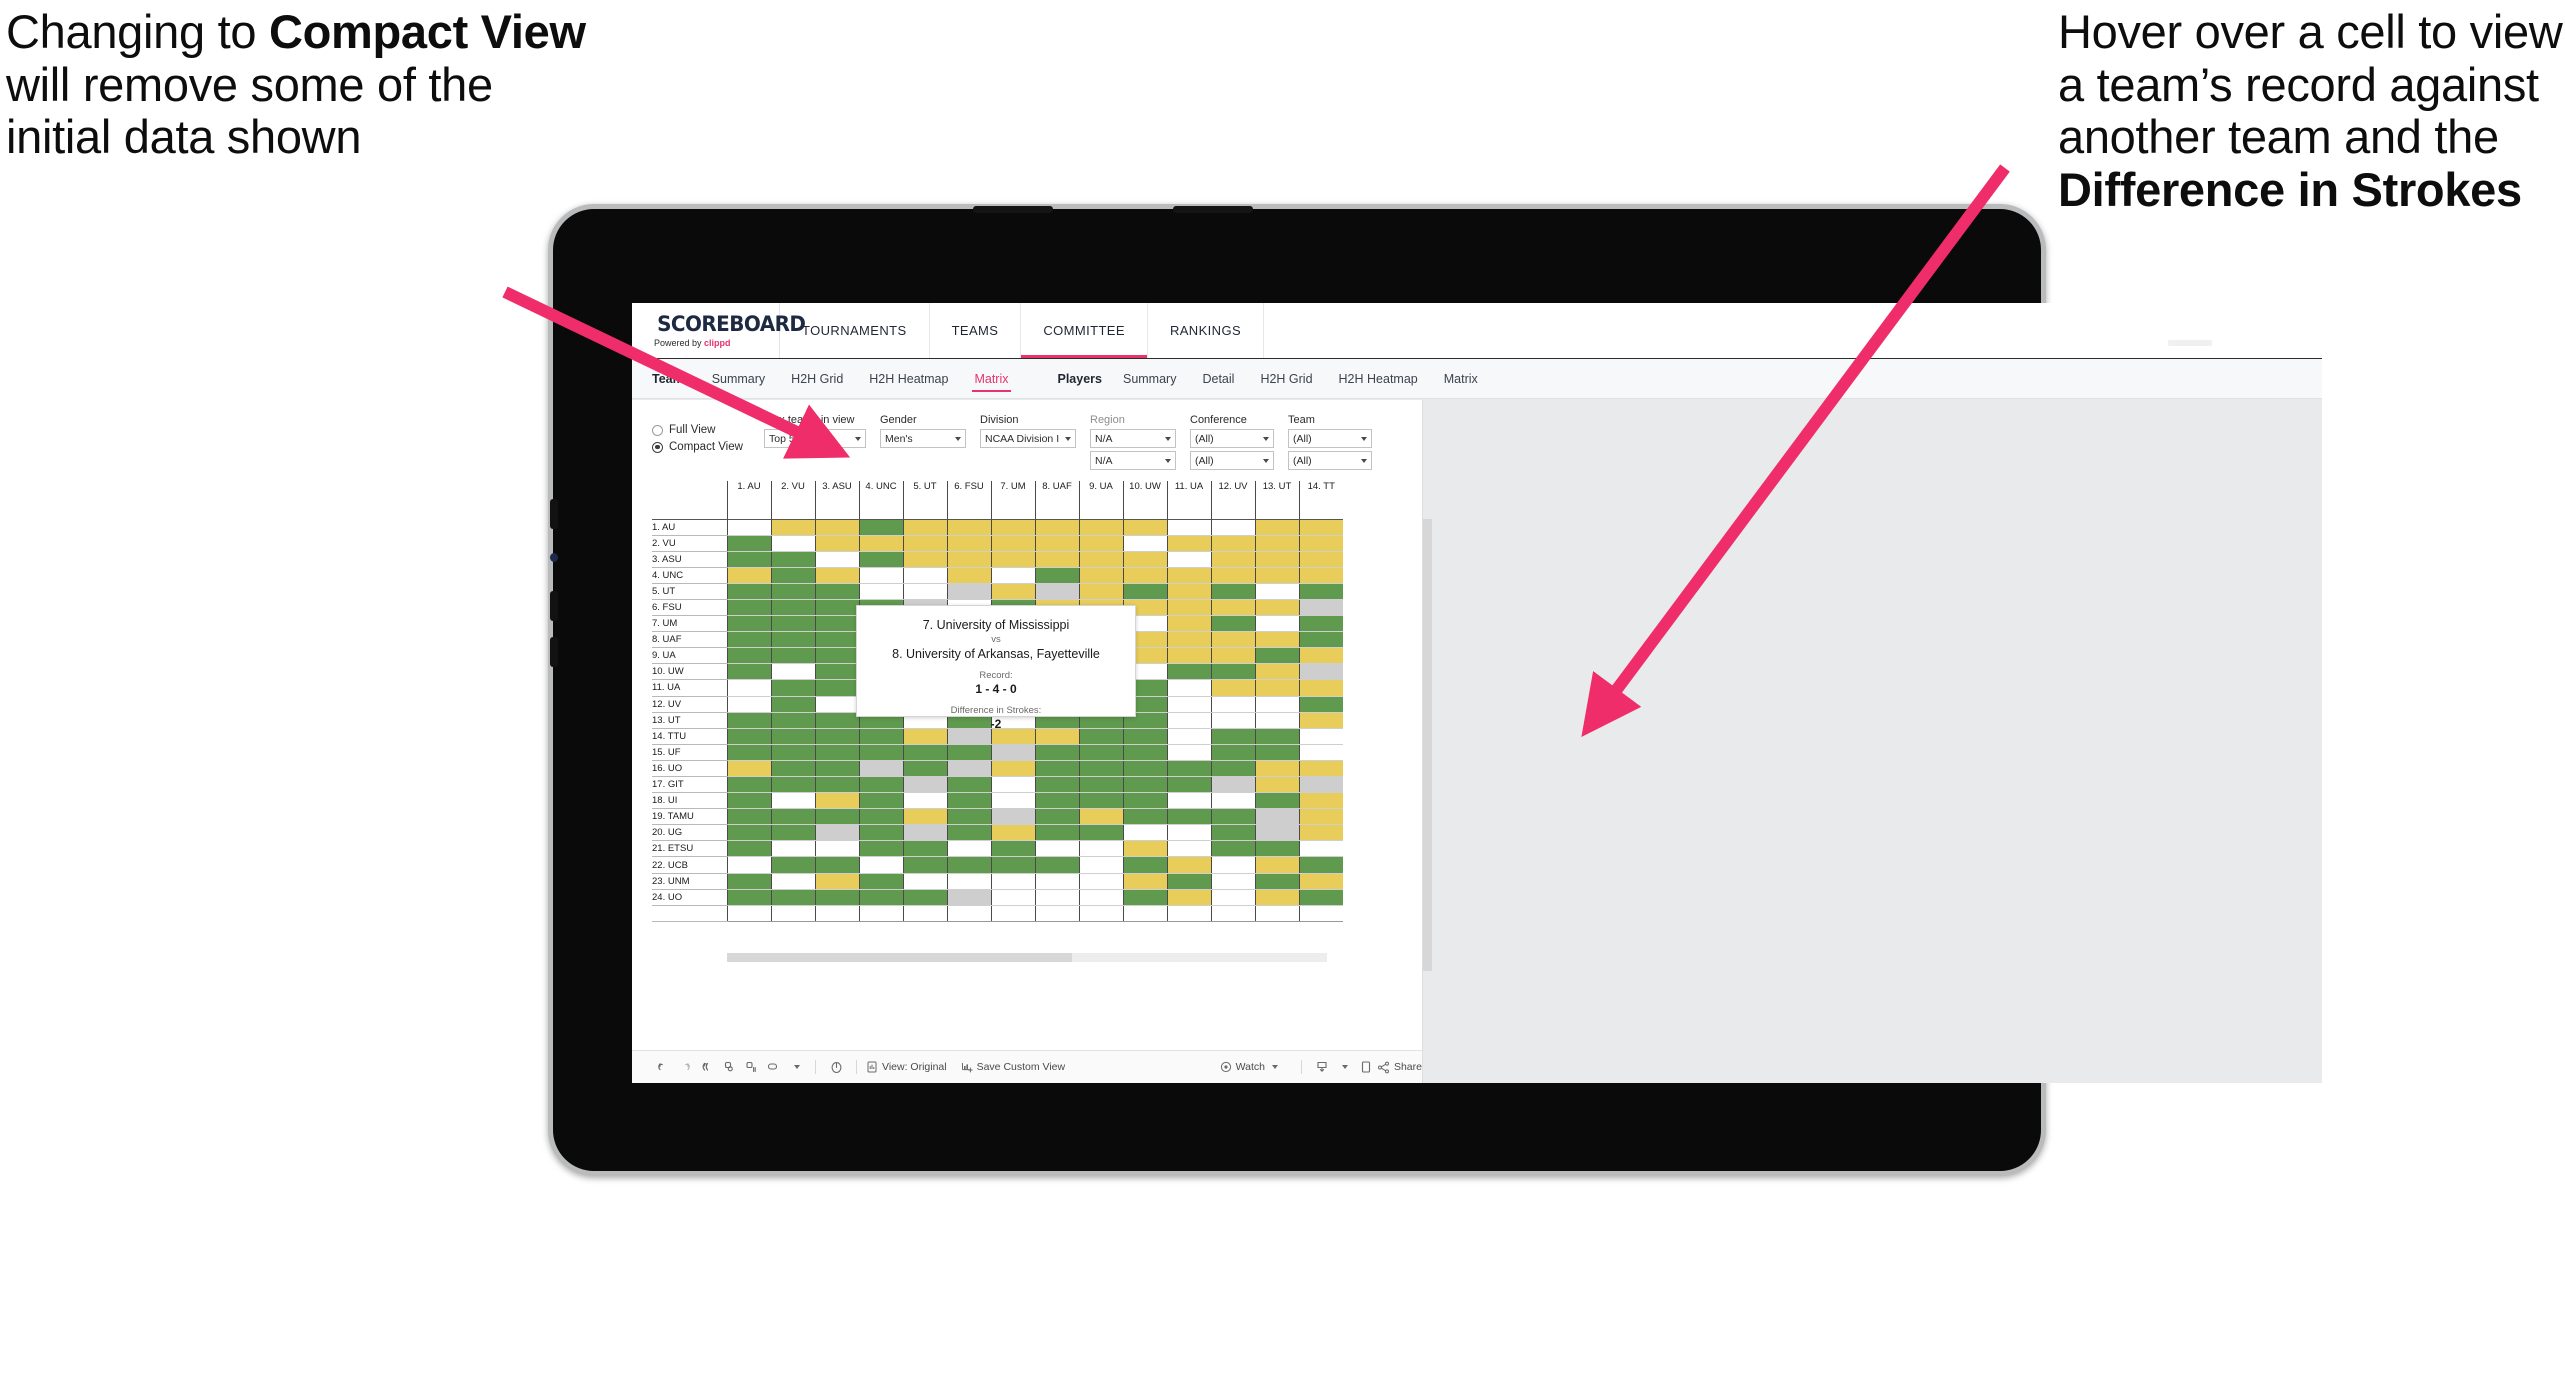 The height and width of the screenshot is (1380, 2565). Describe the element at coordinates (923, 438) in the screenshot. I see `select-gender: Men's` at that location.